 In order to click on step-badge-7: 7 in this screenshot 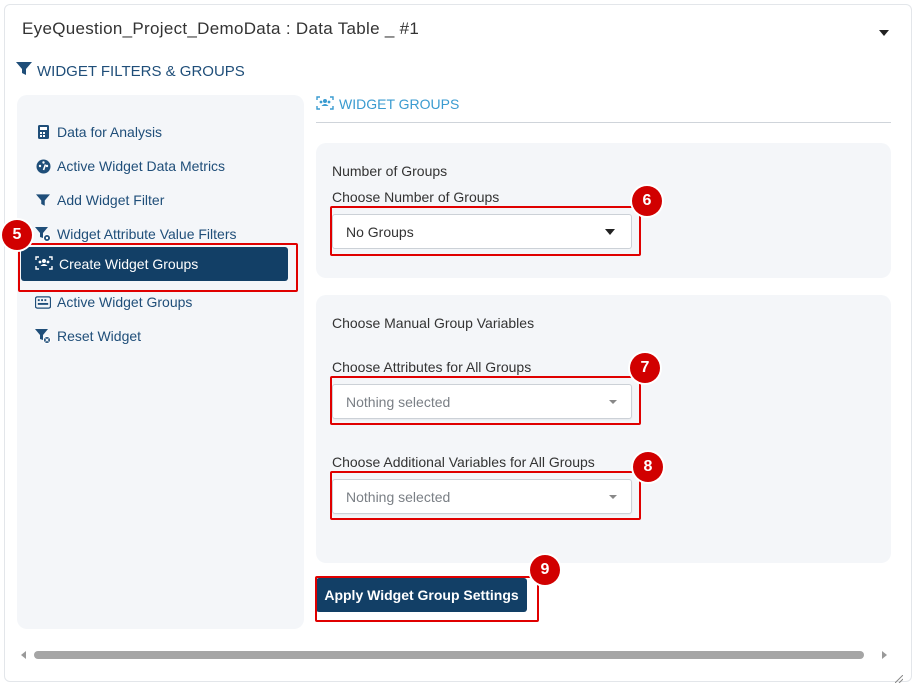, I will do `click(645, 368)`.